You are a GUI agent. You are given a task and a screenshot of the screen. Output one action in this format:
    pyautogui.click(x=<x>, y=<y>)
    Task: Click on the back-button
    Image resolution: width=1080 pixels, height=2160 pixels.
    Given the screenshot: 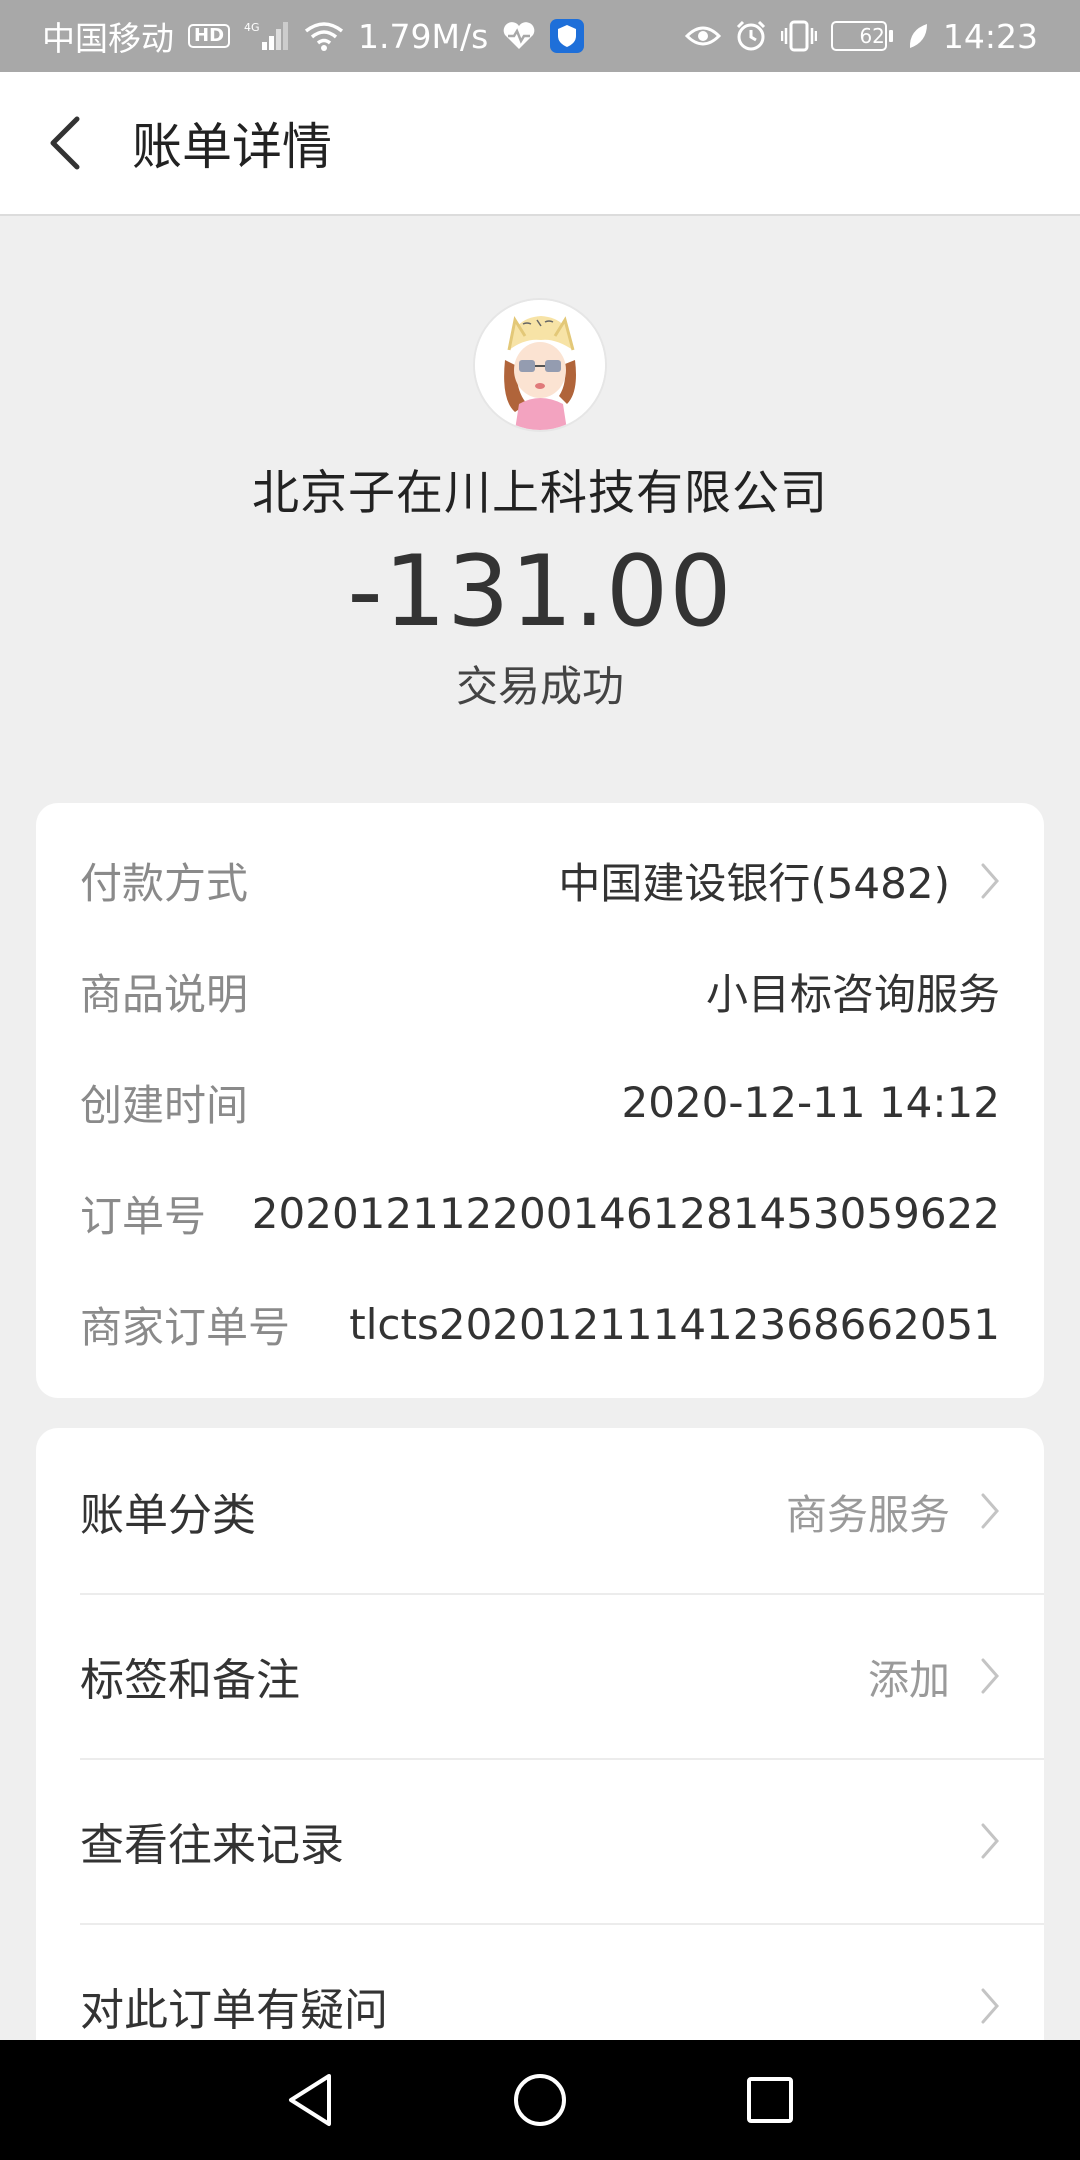 What is the action you would take?
    pyautogui.click(x=65, y=143)
    